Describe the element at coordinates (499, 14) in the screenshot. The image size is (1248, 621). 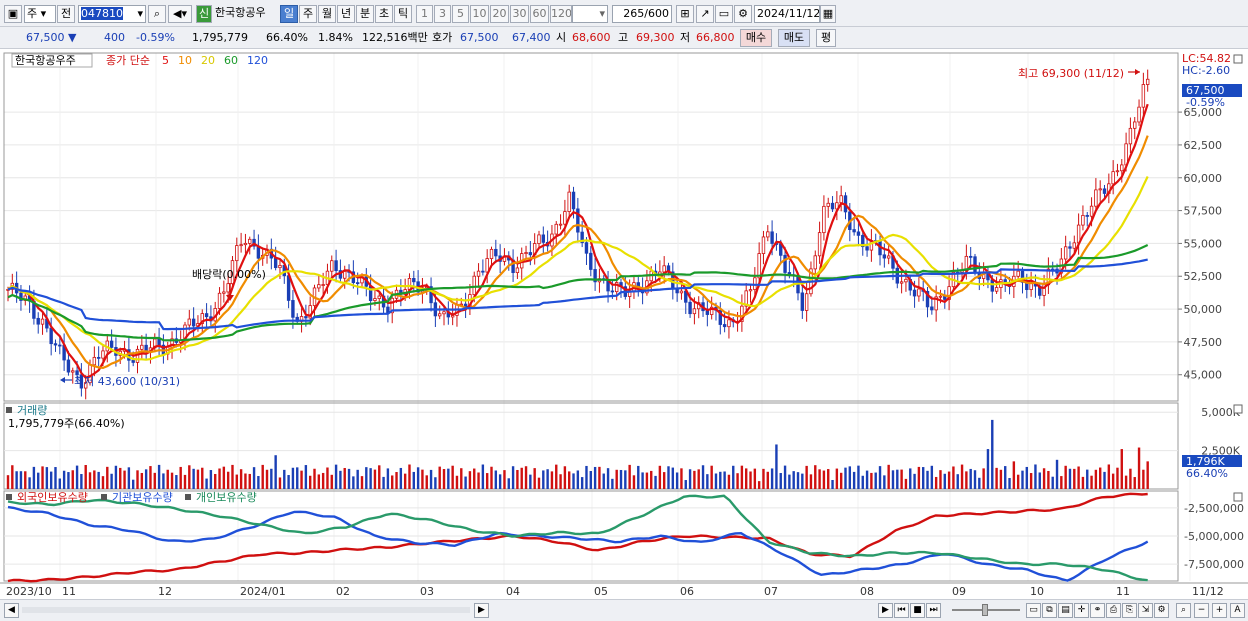
I see `interval-button-20: 20` at that location.